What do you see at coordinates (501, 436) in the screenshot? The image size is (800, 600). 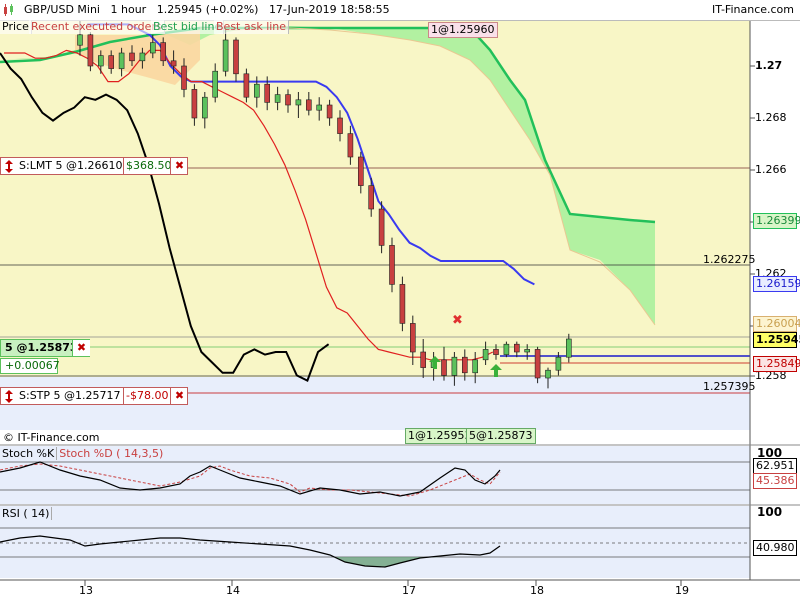 I see `bottom-position-label: 5@1.25873` at bounding box center [501, 436].